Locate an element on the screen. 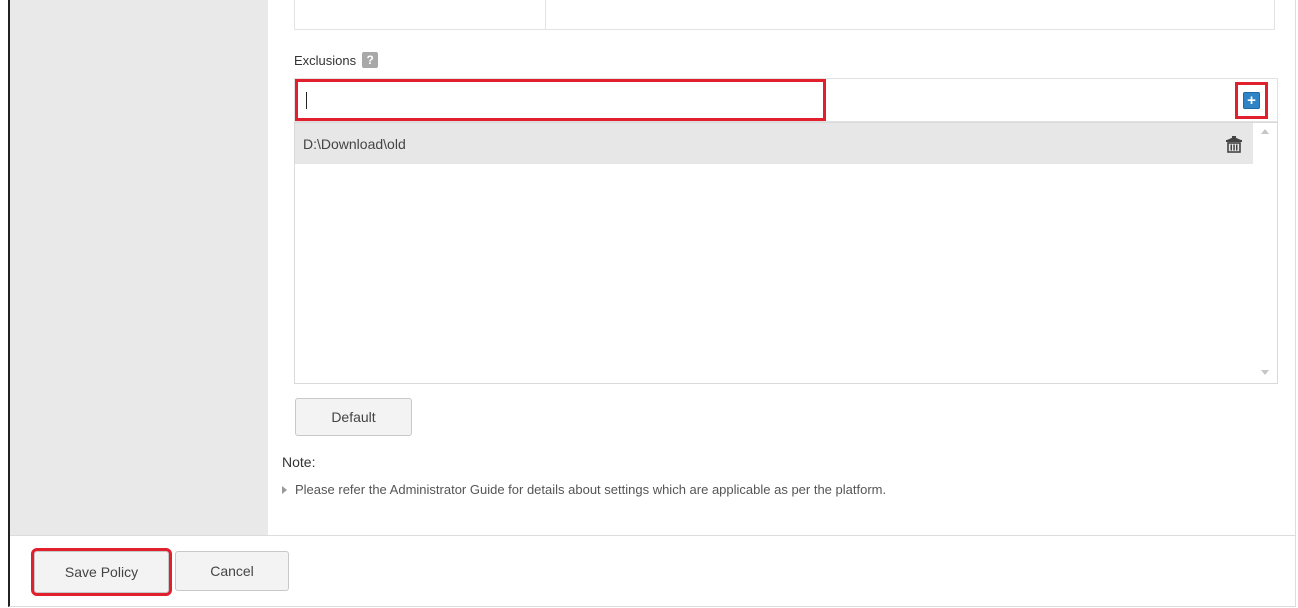 The width and height of the screenshot is (1298, 608). trash-icon is located at coordinates (1234, 144).